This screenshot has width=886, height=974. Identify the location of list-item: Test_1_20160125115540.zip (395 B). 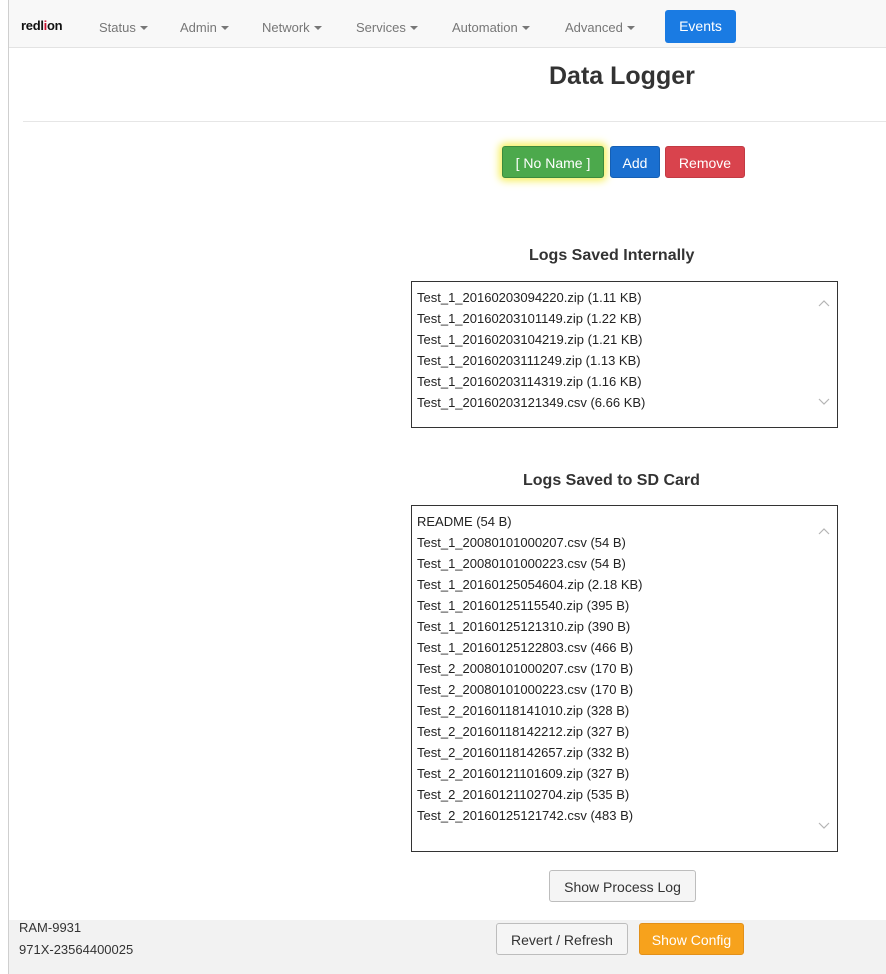
(530, 605).